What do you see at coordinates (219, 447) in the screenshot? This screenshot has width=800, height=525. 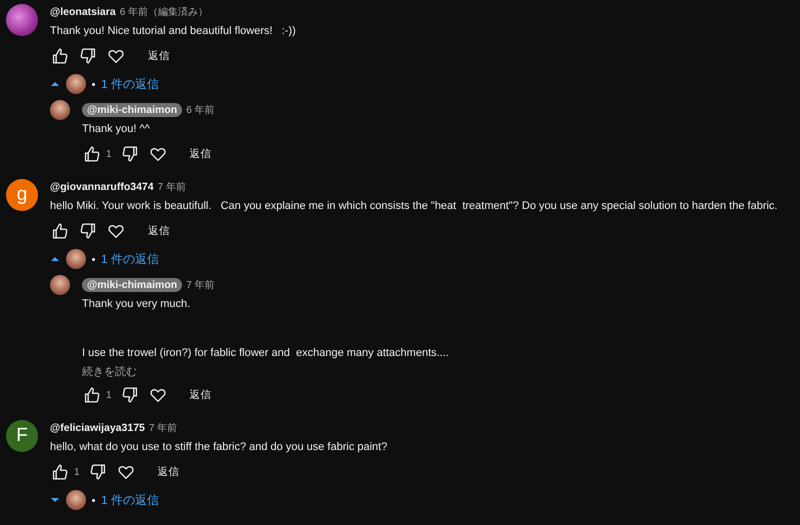 I see `comment-text: hello, what do you use to stiff the fabric? and do you use fabric paint?` at bounding box center [219, 447].